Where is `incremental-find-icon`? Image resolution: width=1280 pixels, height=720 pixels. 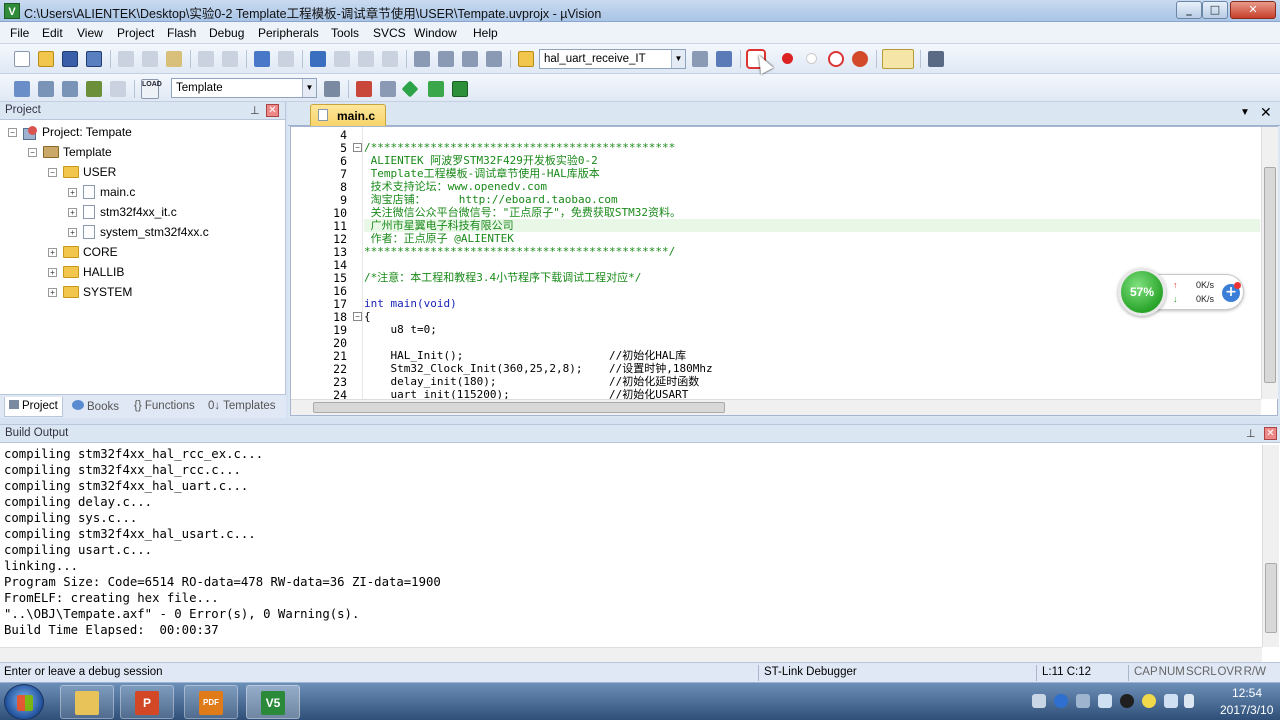 incremental-find-icon is located at coordinates (724, 59).